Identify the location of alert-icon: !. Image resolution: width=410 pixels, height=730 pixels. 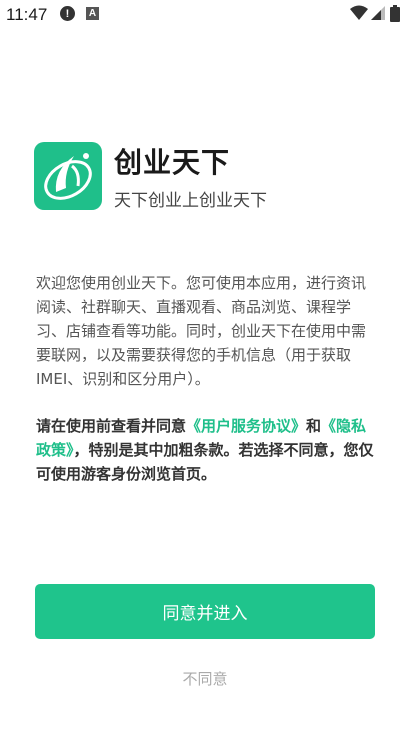
(67, 13).